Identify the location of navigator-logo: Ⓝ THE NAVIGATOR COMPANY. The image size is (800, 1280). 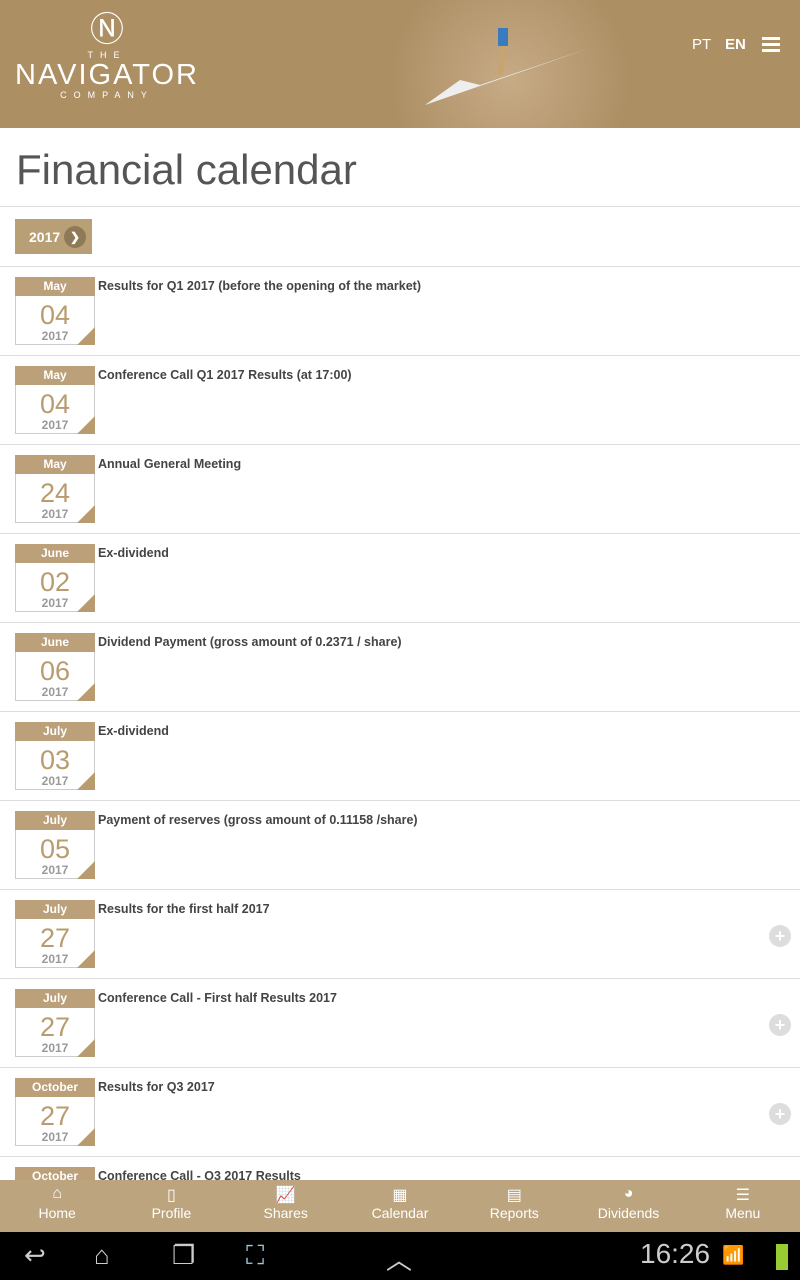
(107, 55).